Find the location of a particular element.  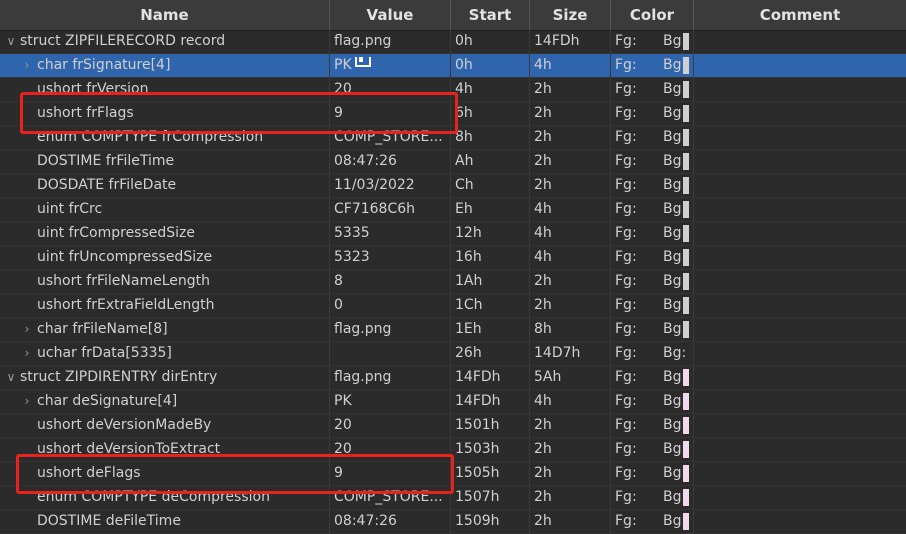

cell-value is located at coordinates (390, 354).